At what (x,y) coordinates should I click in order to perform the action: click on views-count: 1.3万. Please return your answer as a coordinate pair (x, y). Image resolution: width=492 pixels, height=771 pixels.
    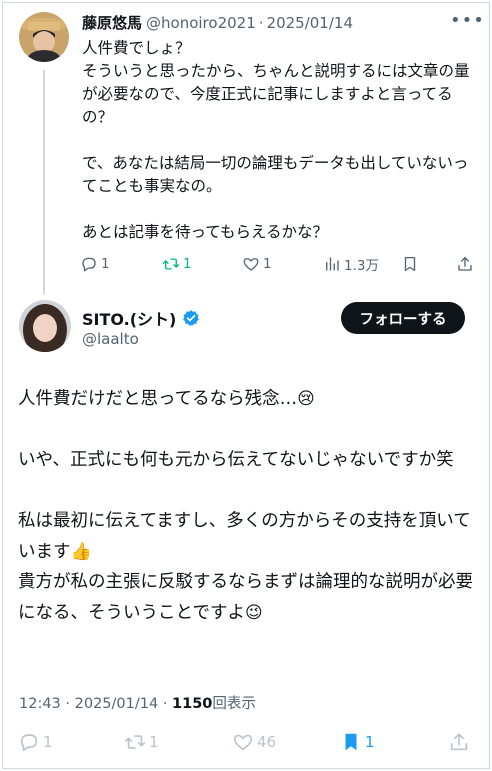
    Looking at the image, I should click on (361, 266).